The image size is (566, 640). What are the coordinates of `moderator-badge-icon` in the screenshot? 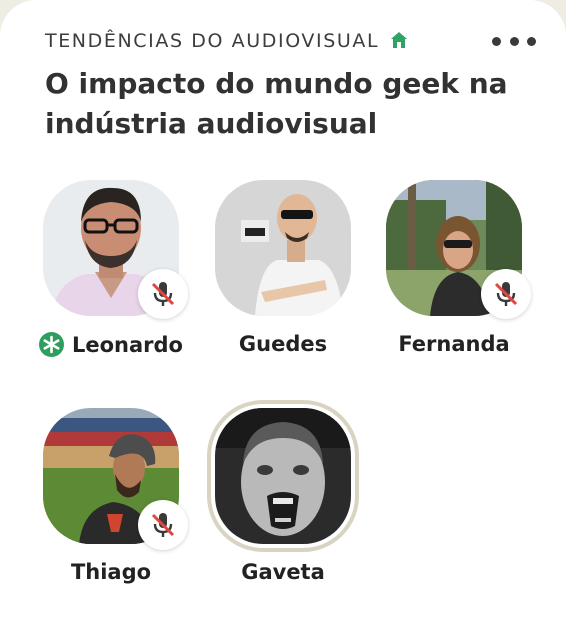 It's located at (51, 344).